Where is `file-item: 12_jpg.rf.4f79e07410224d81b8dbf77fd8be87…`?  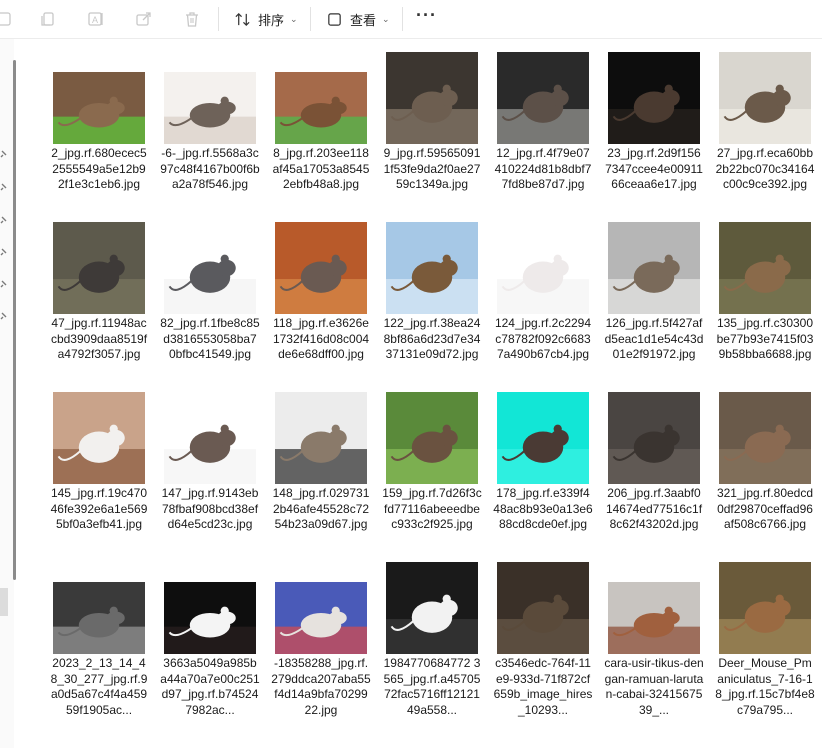
file-item: 12_jpg.rf.4f79e07410224d81b8dbf77fd8be87… is located at coordinates (543, 132).